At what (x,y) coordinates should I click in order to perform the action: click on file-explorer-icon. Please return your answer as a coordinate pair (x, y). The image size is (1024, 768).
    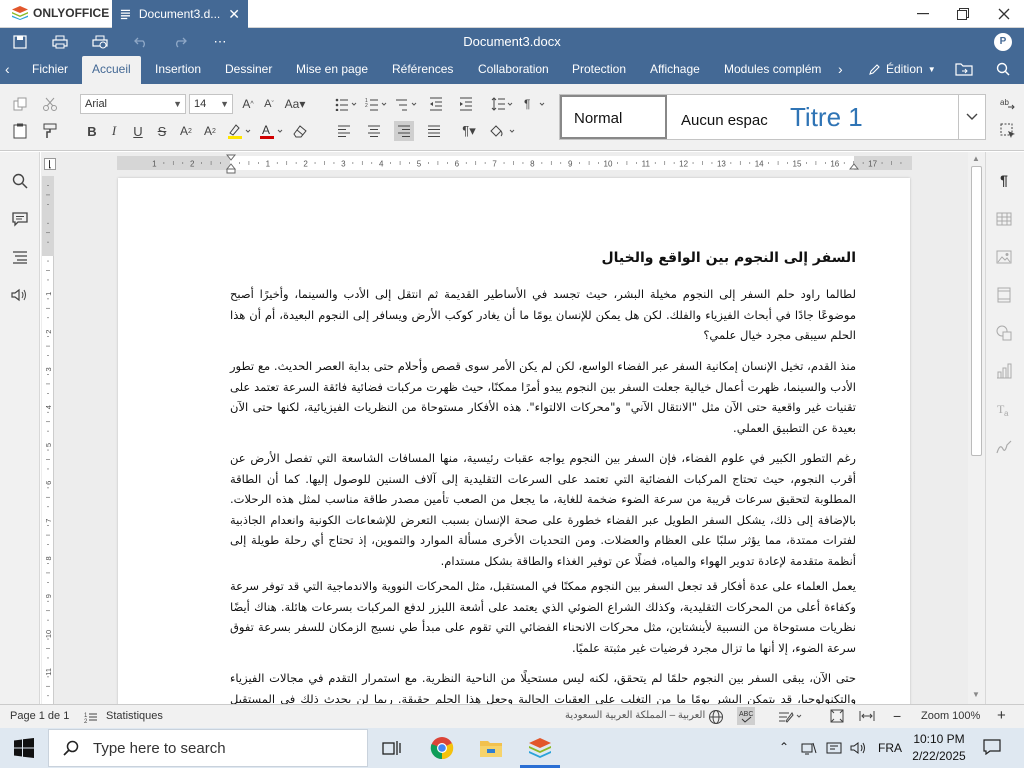
    Looking at the image, I should click on (491, 748).